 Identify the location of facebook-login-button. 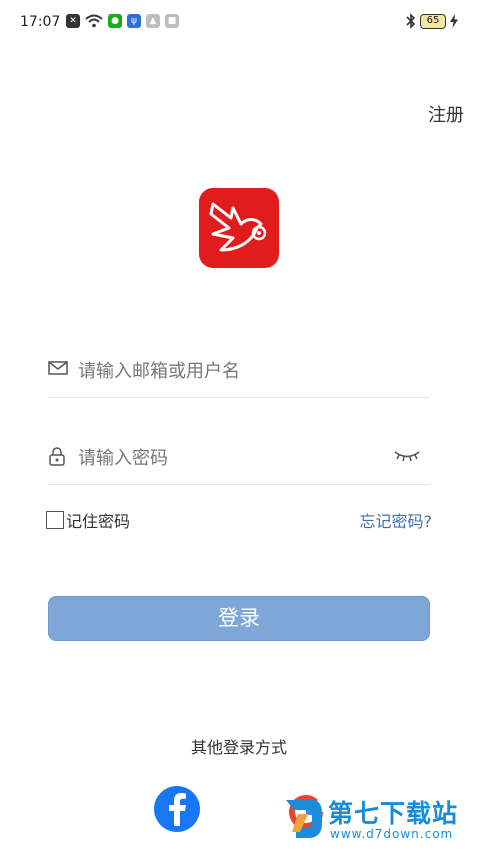
(177, 809).